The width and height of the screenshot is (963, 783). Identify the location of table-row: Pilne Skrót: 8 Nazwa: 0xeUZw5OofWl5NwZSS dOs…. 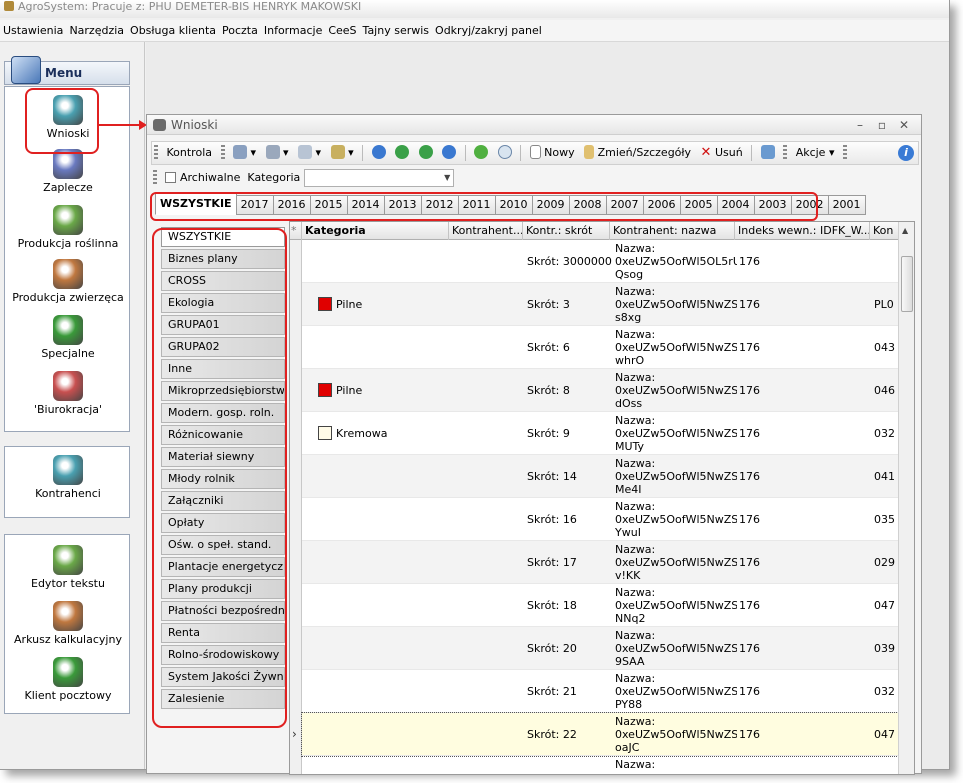
(601, 390).